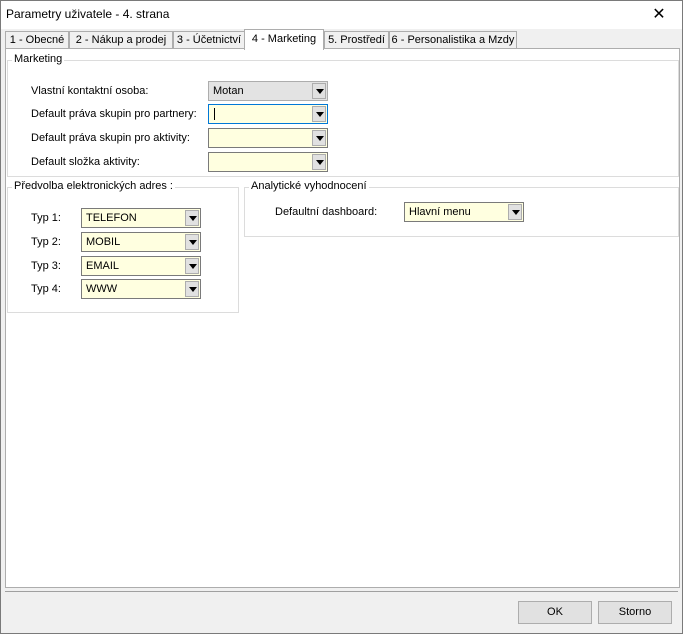 Image resolution: width=683 pixels, height=634 pixels. Describe the element at coordinates (356, 39) in the screenshot. I see `tab-prostredi: 5. Prostředí` at that location.